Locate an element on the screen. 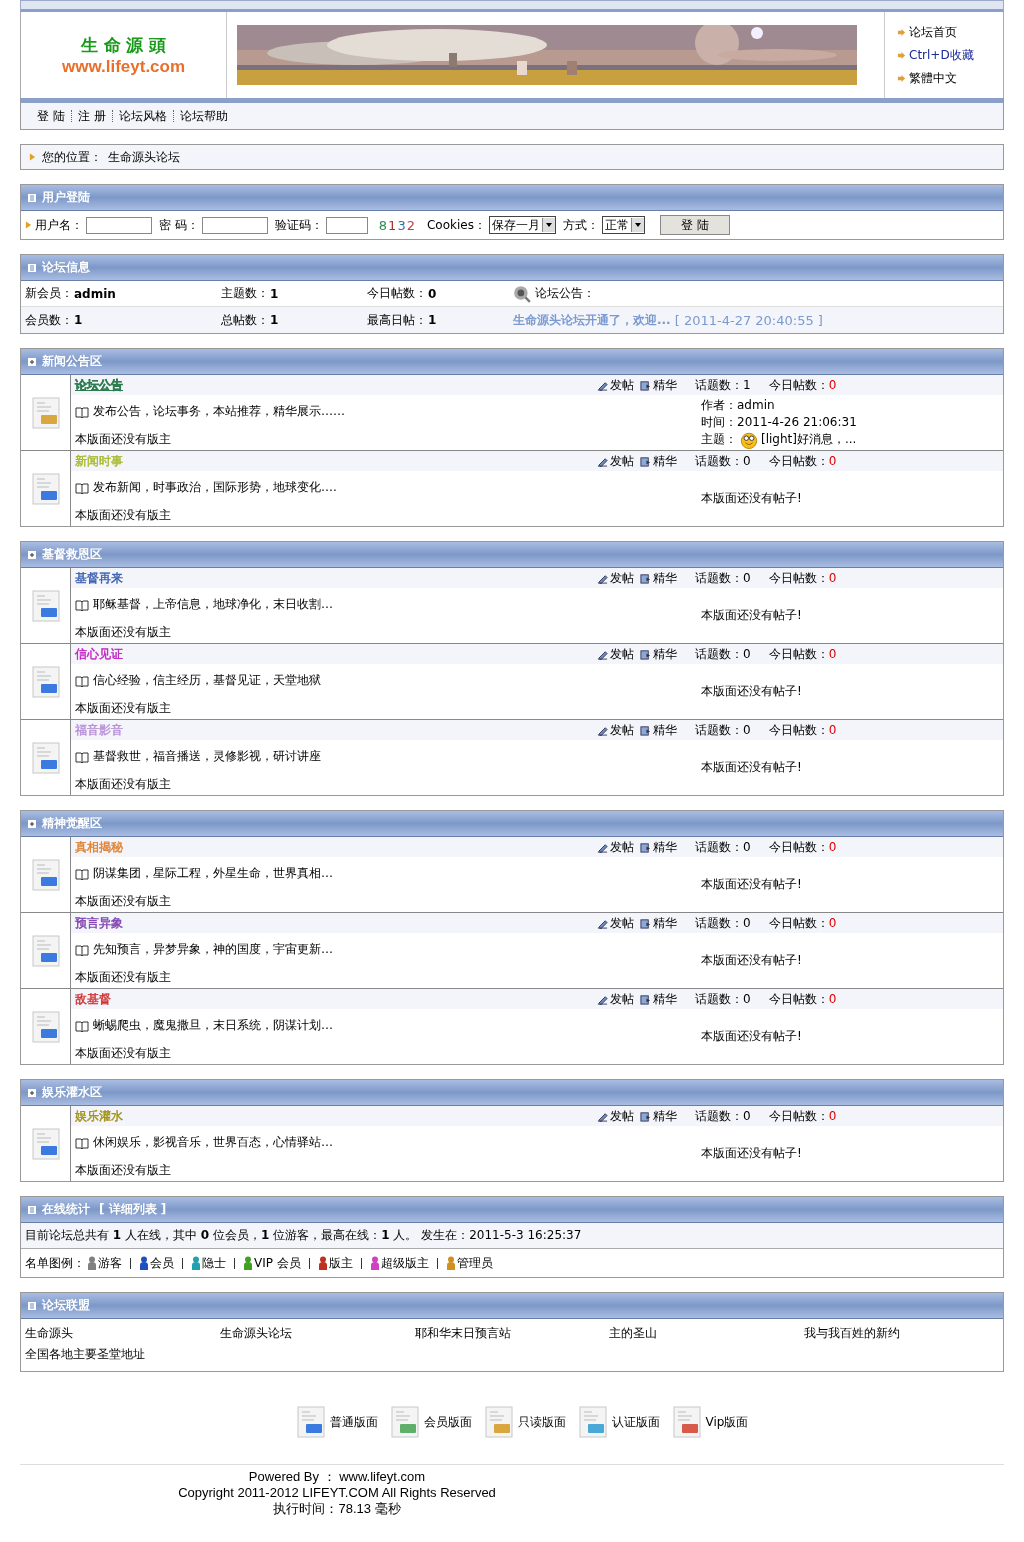 The image size is (1024, 1542). legend-item: 超级版主 is located at coordinates (404, 1263).